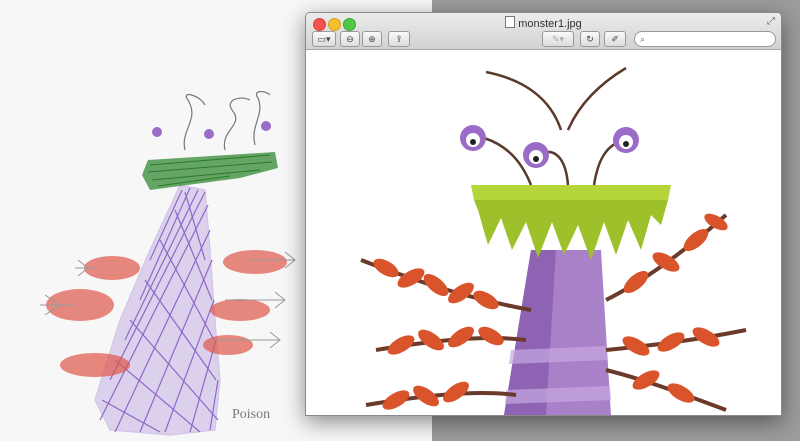 This screenshot has height=441, width=800. I want to click on drawing-caption: Poison, so click(251, 414).